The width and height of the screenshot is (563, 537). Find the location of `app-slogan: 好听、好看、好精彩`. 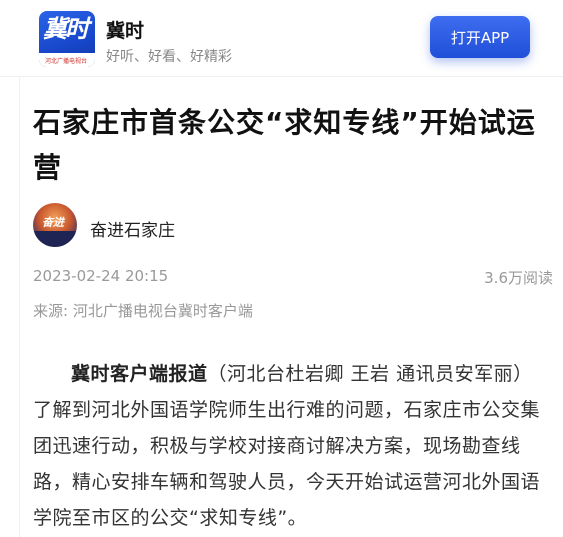

app-slogan: 好听、好看、好精彩 is located at coordinates (169, 57).